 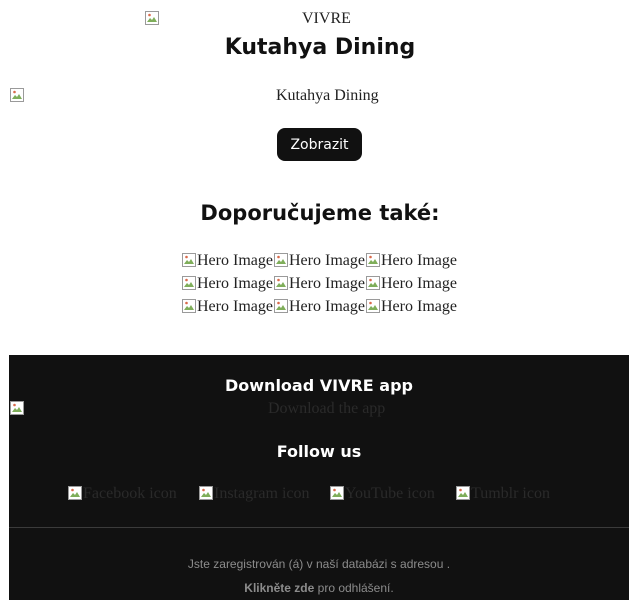 I want to click on unsubscribe-text: pro odhlášení., so click(x=354, y=588).